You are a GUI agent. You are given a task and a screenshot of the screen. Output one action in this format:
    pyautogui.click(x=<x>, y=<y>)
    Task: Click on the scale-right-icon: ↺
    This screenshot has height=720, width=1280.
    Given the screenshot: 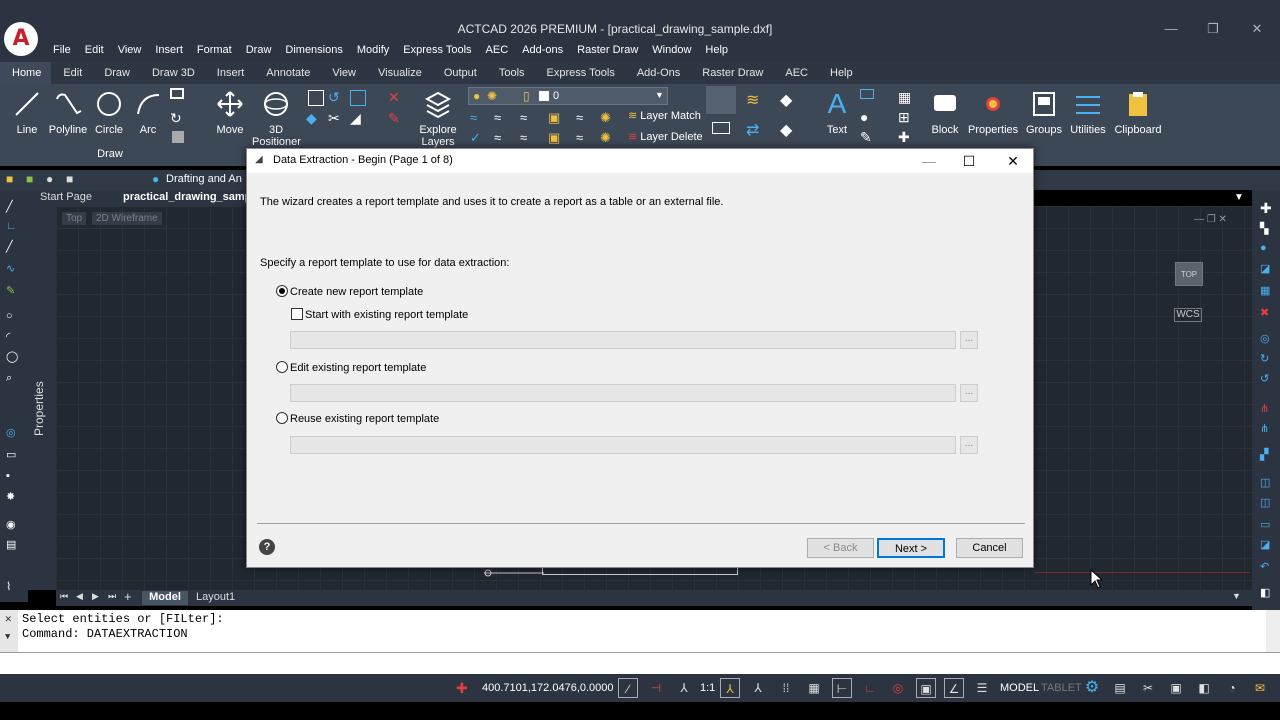 What is the action you would take?
    pyautogui.click(x=1264, y=378)
    